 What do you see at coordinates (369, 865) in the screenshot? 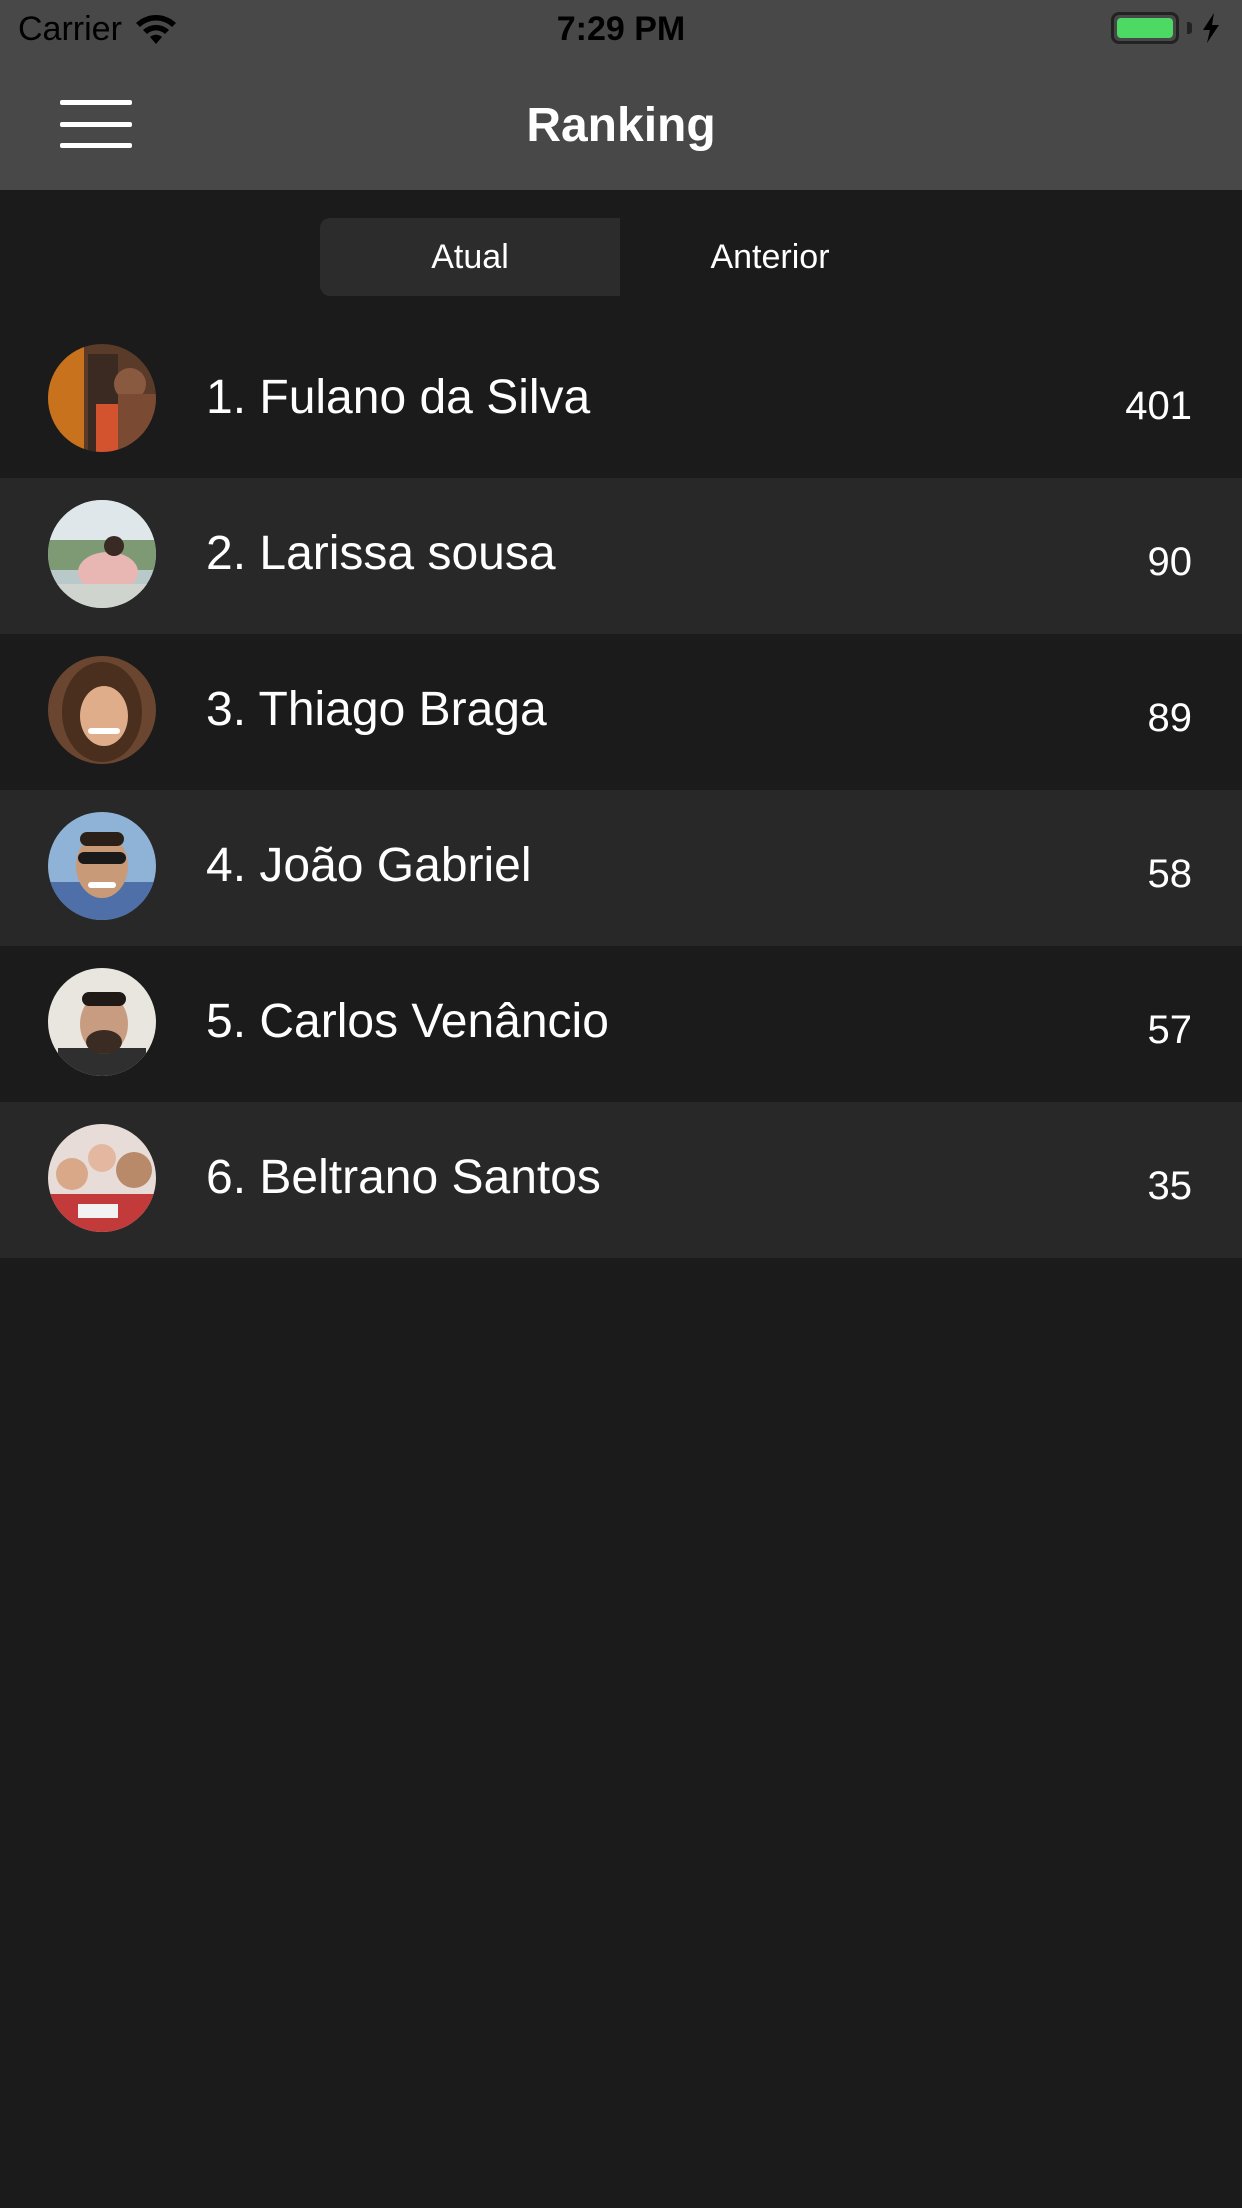
I see `player-name: 4. João Gabriel` at bounding box center [369, 865].